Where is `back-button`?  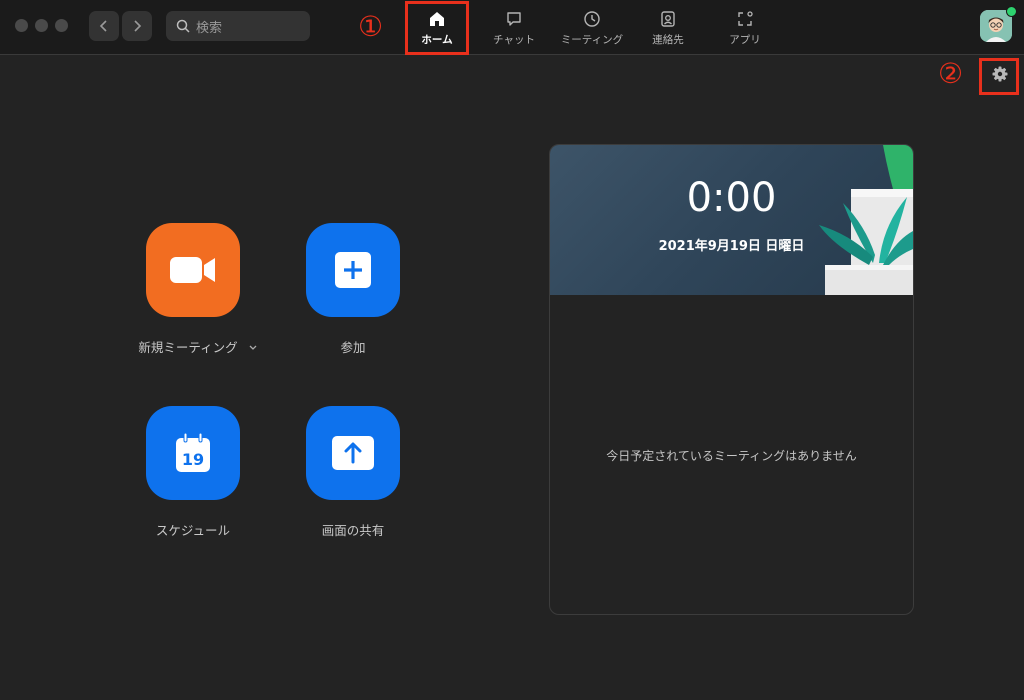
back-button is located at coordinates (104, 26).